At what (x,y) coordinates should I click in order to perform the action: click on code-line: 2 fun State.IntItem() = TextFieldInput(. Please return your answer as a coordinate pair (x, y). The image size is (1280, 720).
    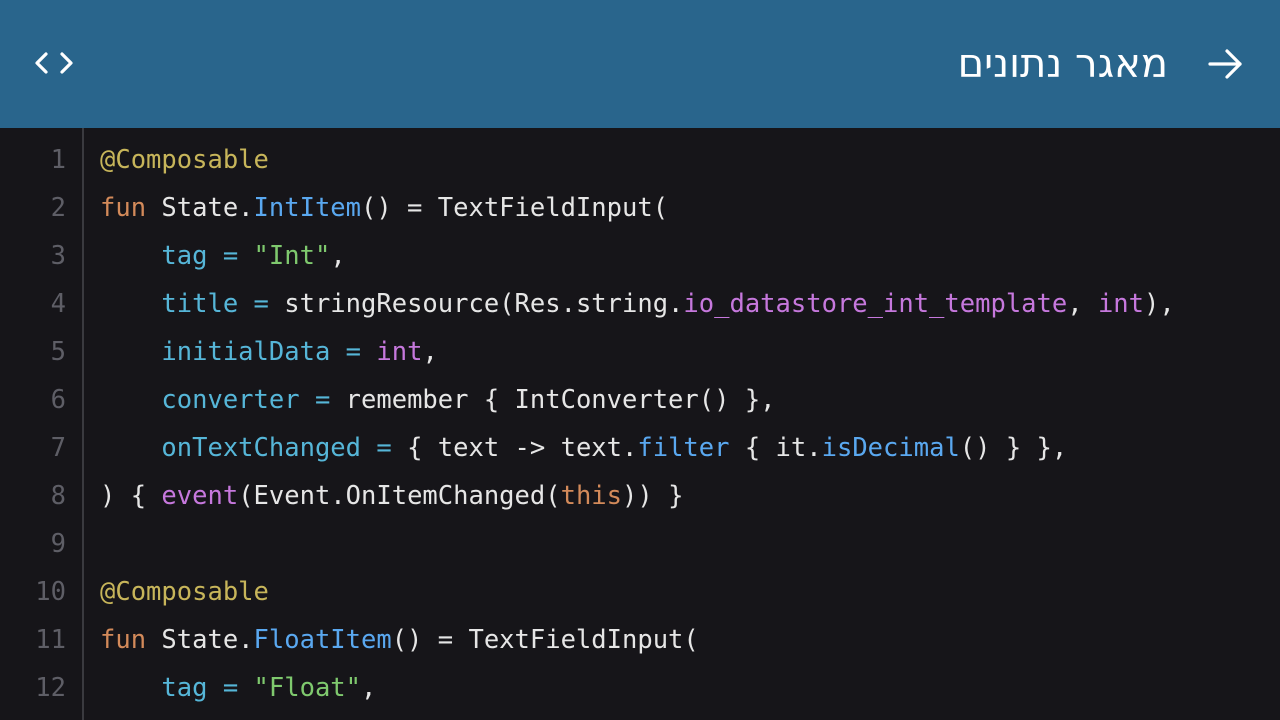
    Looking at the image, I should click on (640, 208).